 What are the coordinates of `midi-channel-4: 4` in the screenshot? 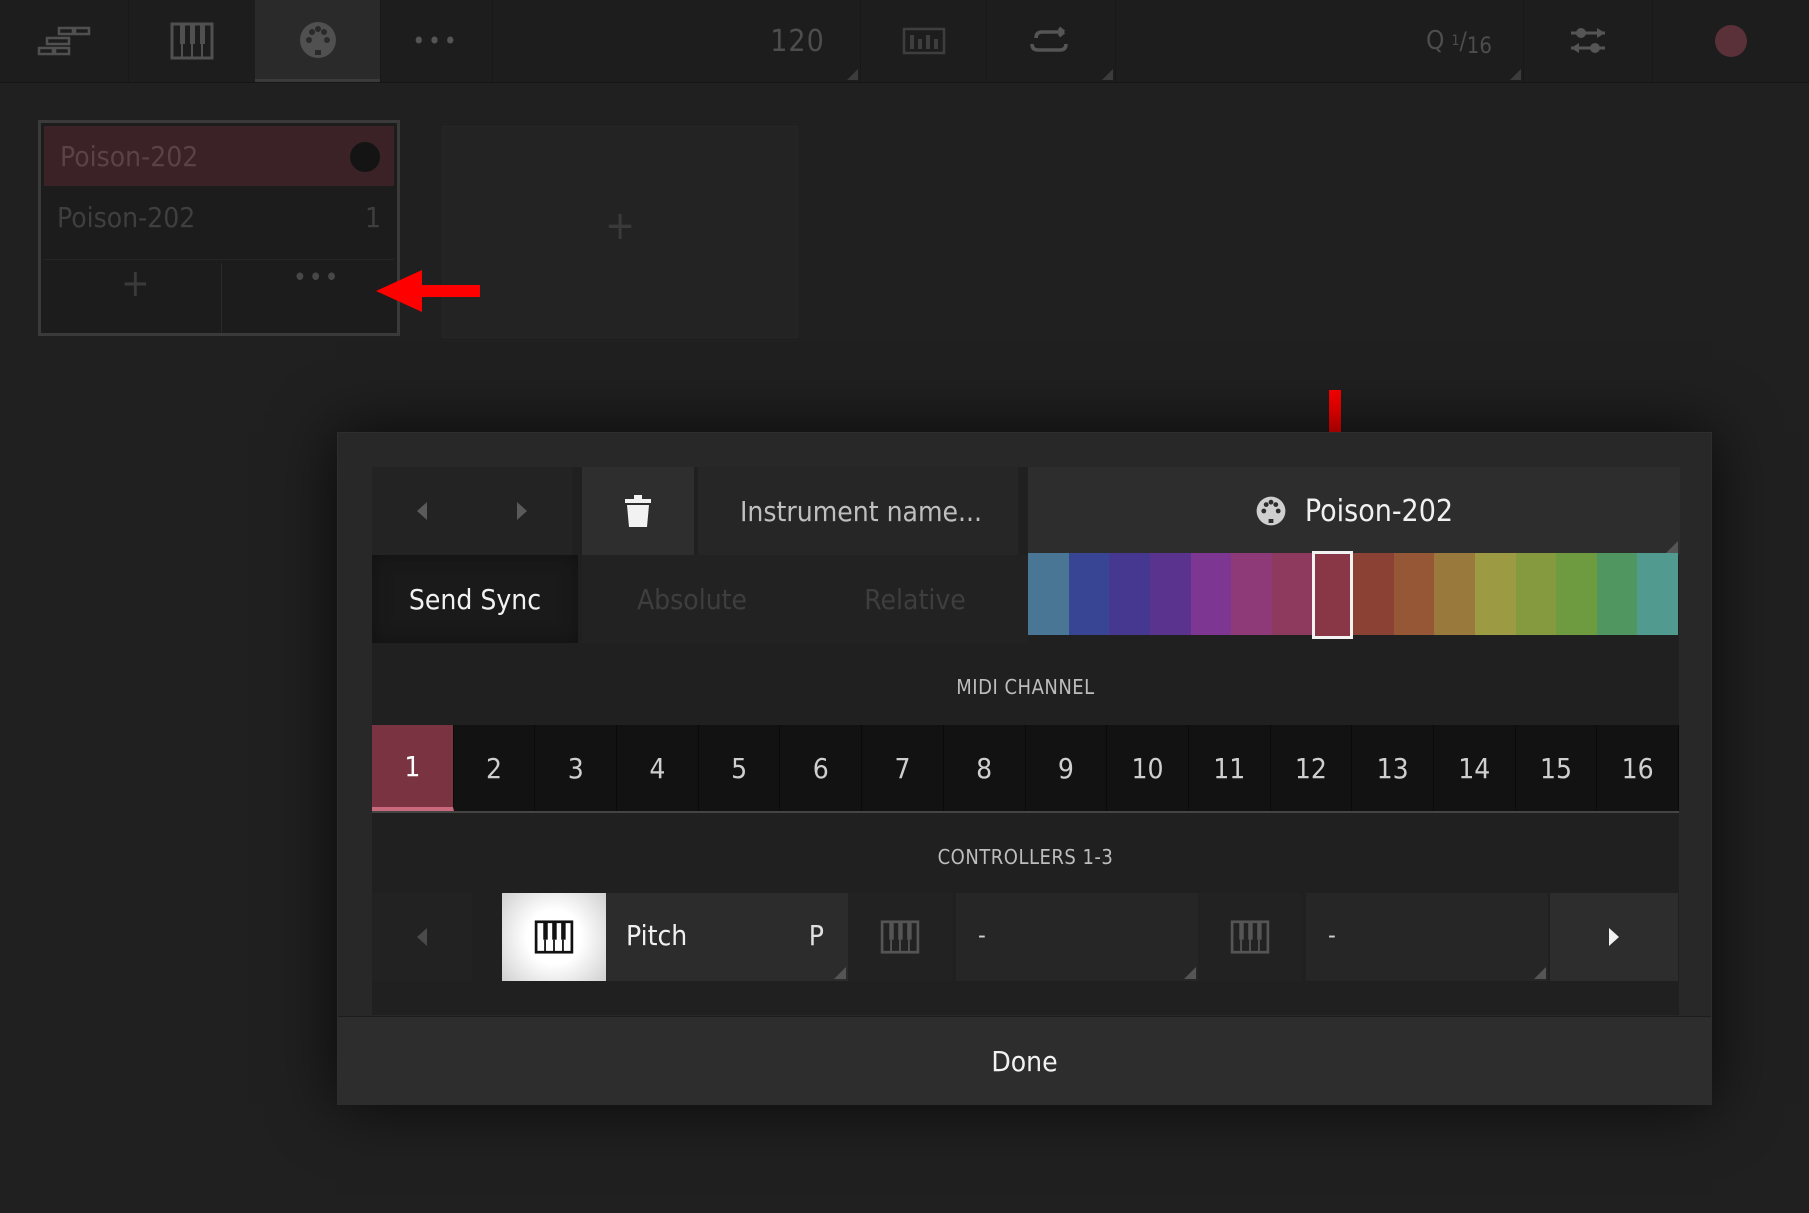 It's located at (658, 768).